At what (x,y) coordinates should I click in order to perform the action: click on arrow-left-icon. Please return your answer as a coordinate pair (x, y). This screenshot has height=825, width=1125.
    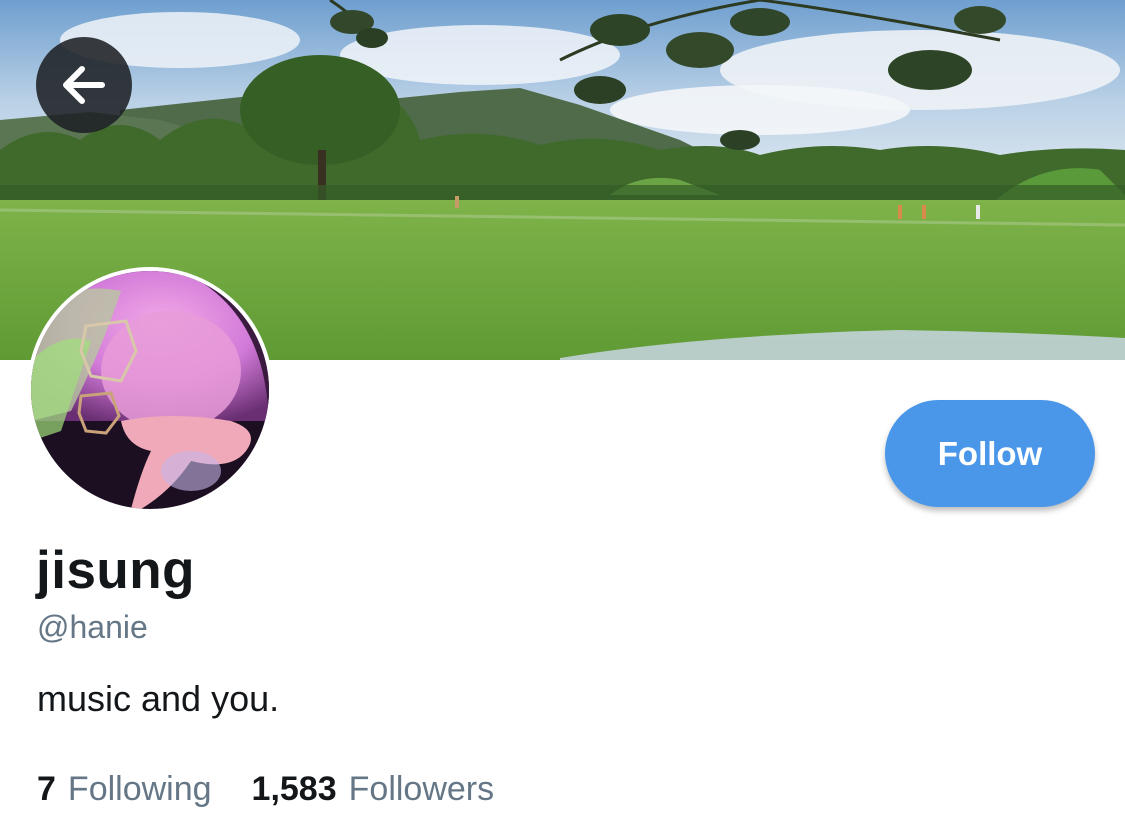
    Looking at the image, I should click on (84, 85).